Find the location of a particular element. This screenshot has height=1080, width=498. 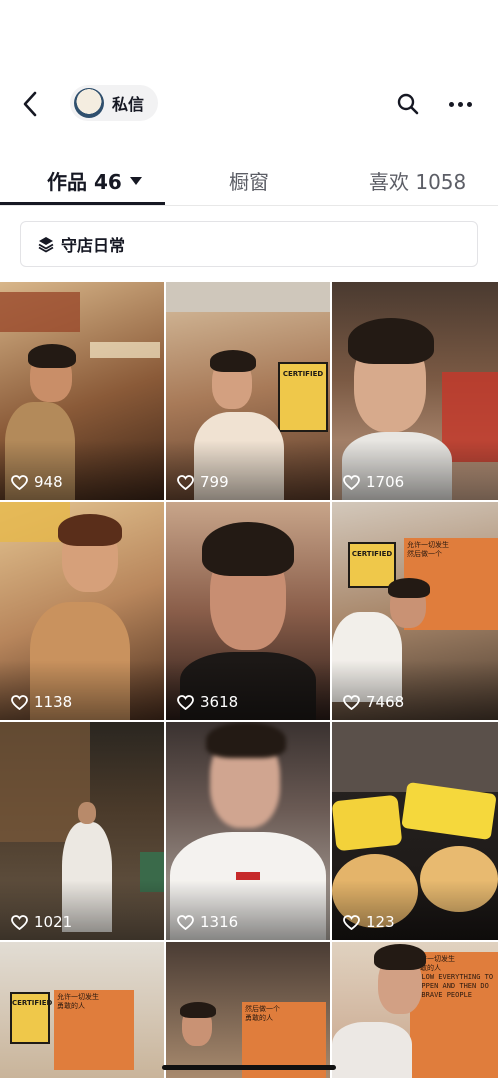

like-count-value: 3618 is located at coordinates (219, 702).